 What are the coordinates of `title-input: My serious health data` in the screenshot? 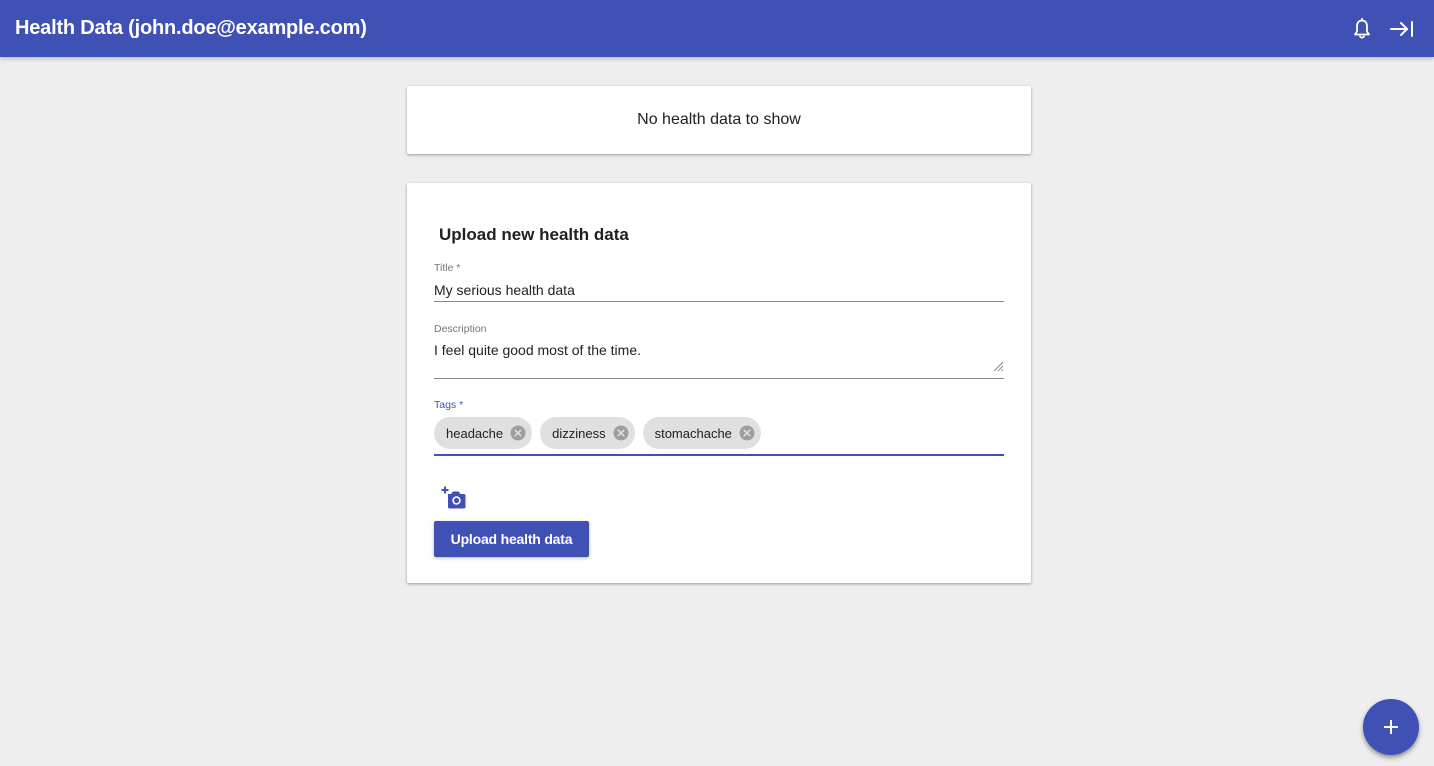 It's located at (719, 290).